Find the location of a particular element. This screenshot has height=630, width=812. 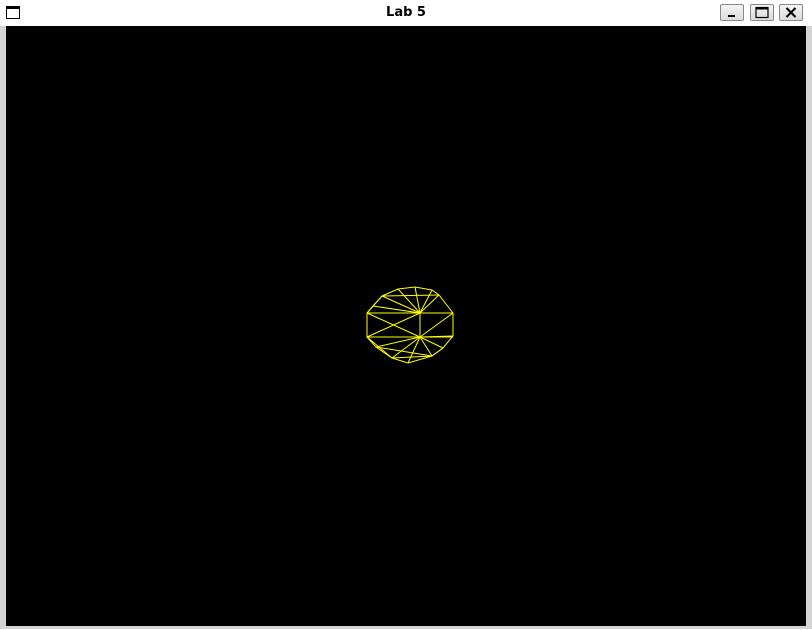

close-icon is located at coordinates (791, 12).